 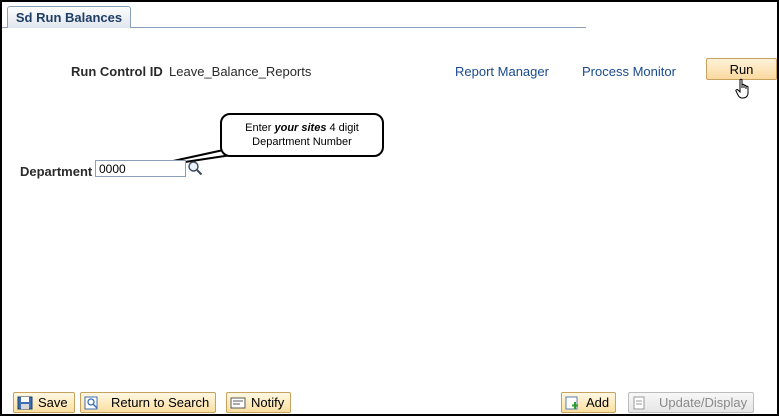 I want to click on save-button: Save, so click(x=44, y=402).